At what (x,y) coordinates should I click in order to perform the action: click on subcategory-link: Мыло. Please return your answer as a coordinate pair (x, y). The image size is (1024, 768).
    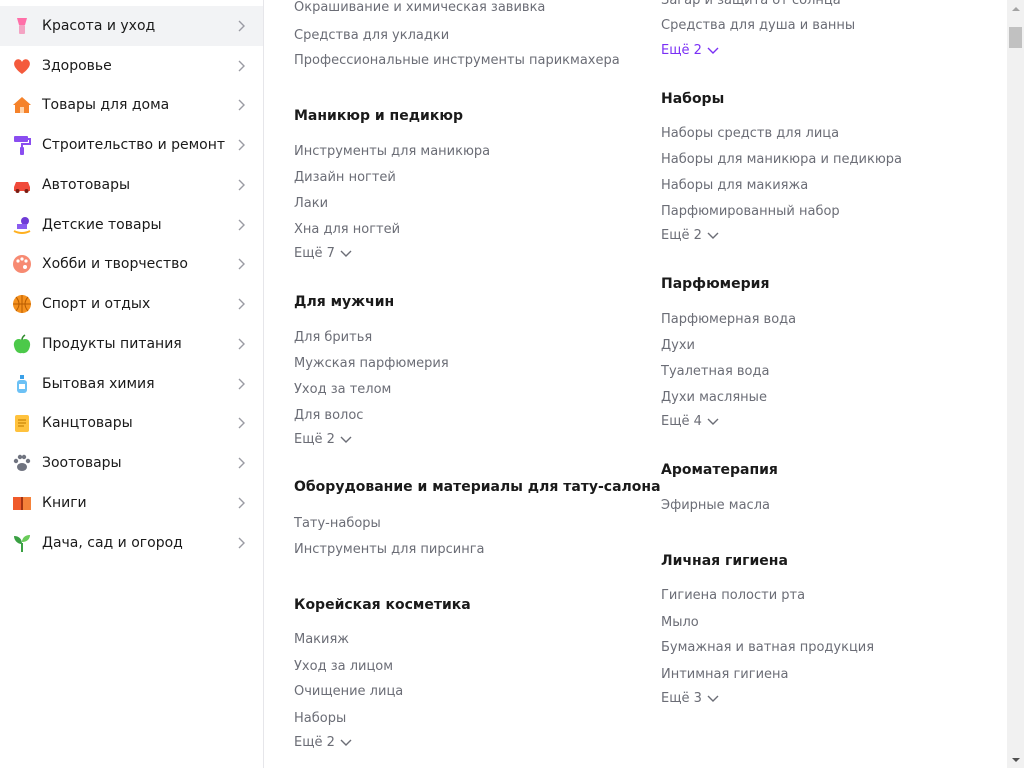
    Looking at the image, I should click on (680, 622).